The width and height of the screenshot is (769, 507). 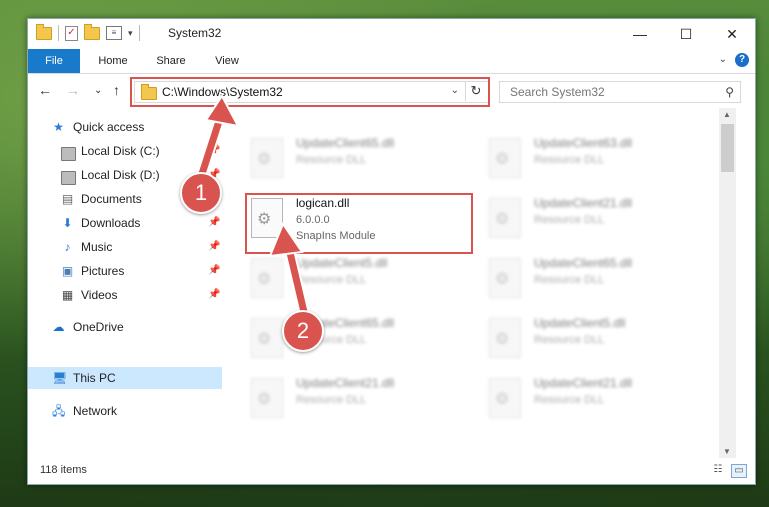 What do you see at coordinates (252, 206) in the screenshot?
I see `annotation-arrows` at bounding box center [252, 206].